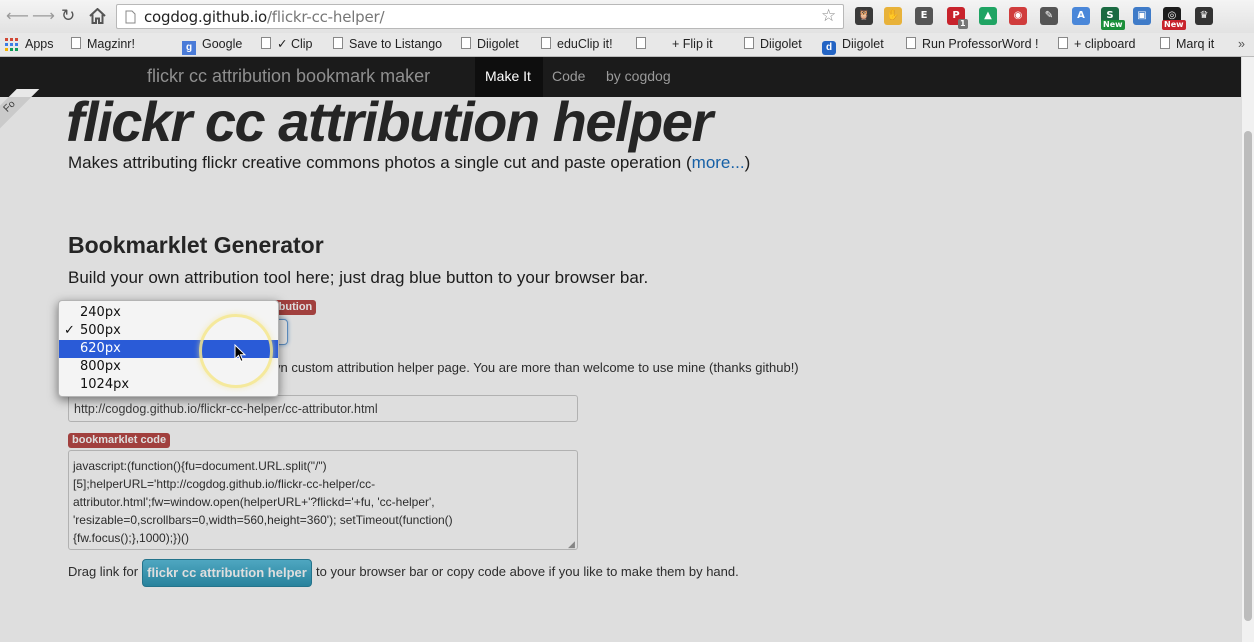 This screenshot has height=642, width=1254. I want to click on scrollbar-thumb, so click(1248, 376).